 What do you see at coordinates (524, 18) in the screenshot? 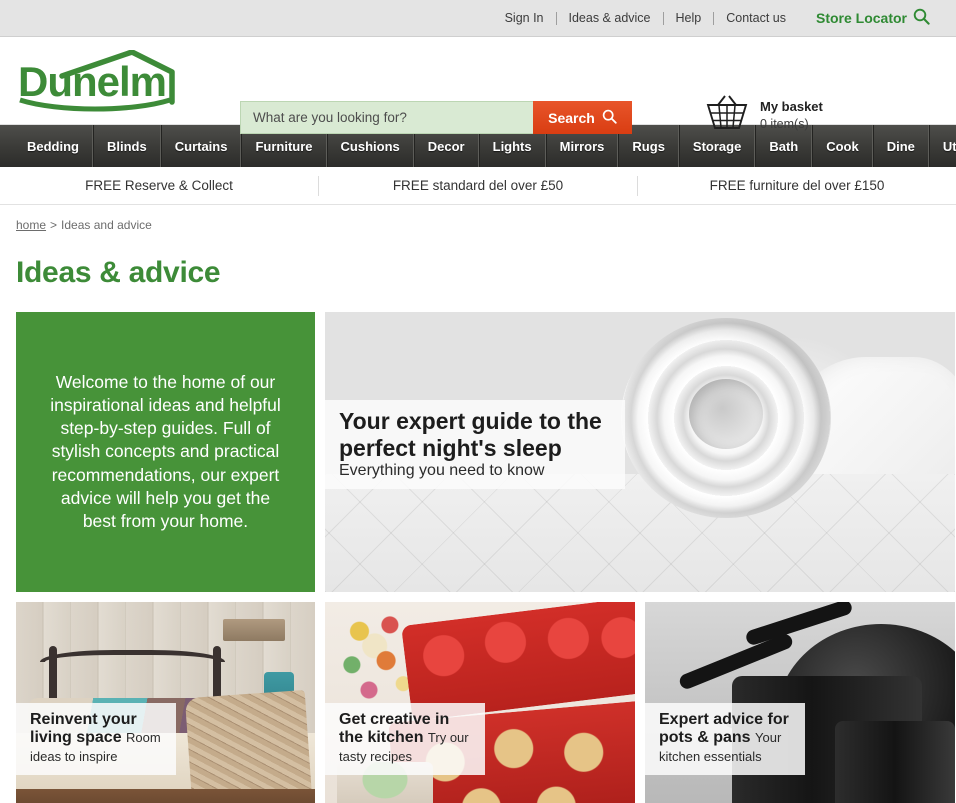
I see `utility-link-sign-in: Sign In` at bounding box center [524, 18].